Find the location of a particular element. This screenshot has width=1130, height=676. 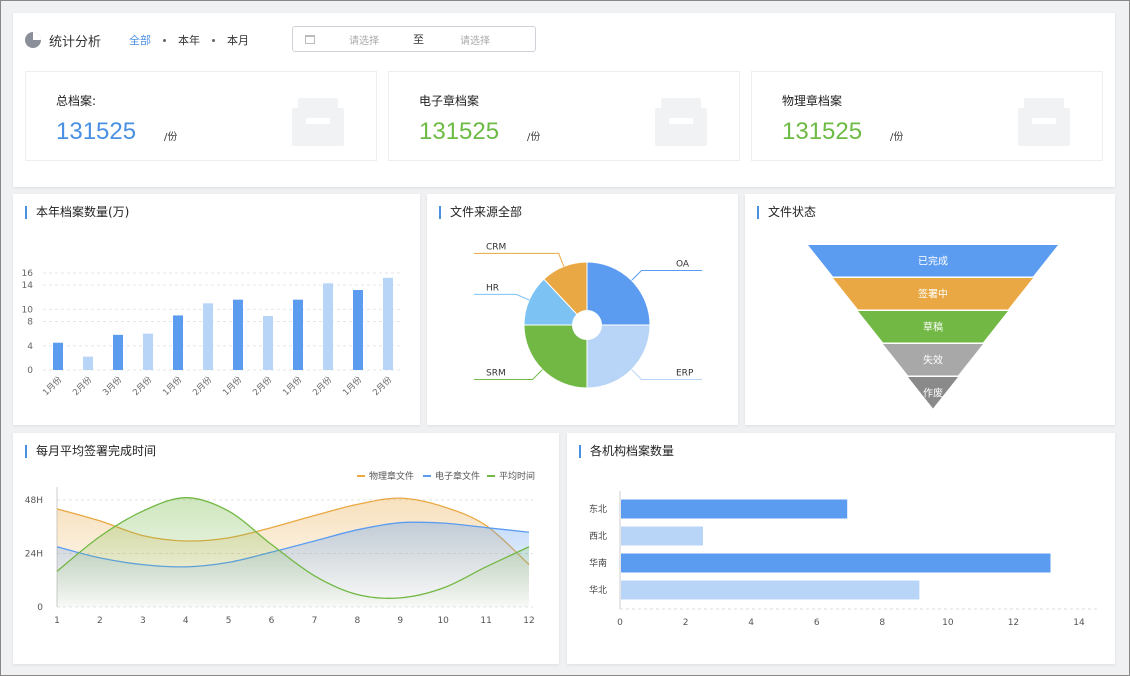

x-tick-label: 3 is located at coordinates (143, 621).